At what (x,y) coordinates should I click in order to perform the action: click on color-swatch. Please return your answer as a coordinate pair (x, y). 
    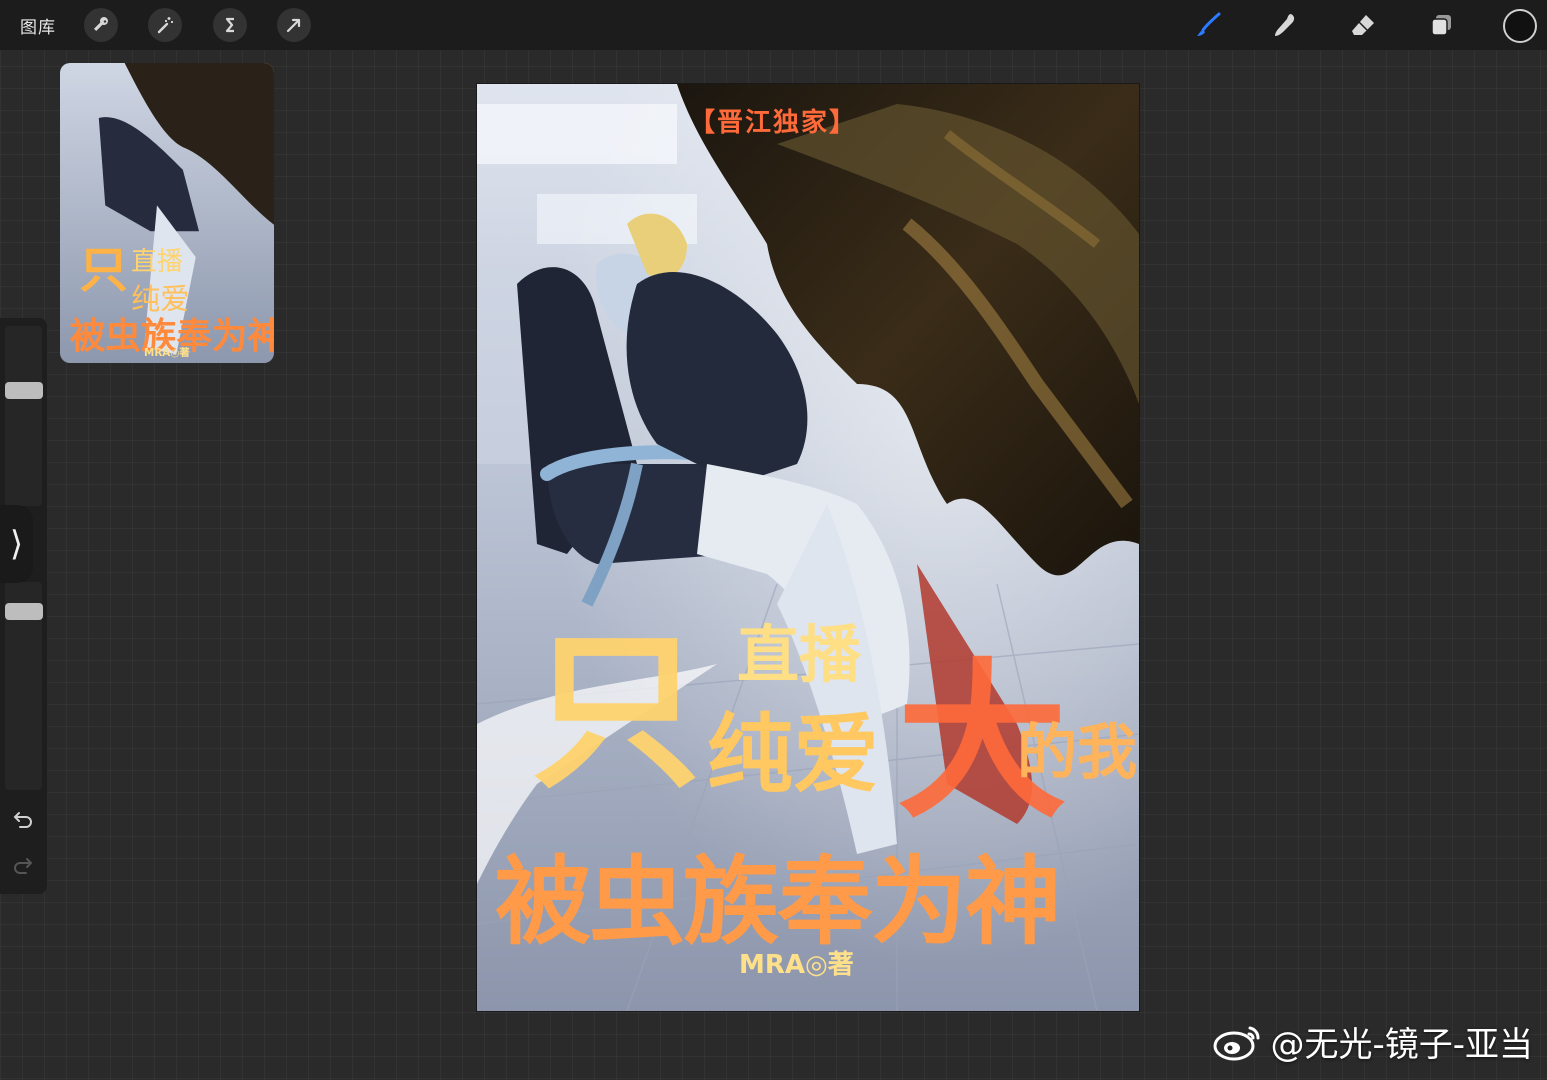
    Looking at the image, I should click on (1520, 26).